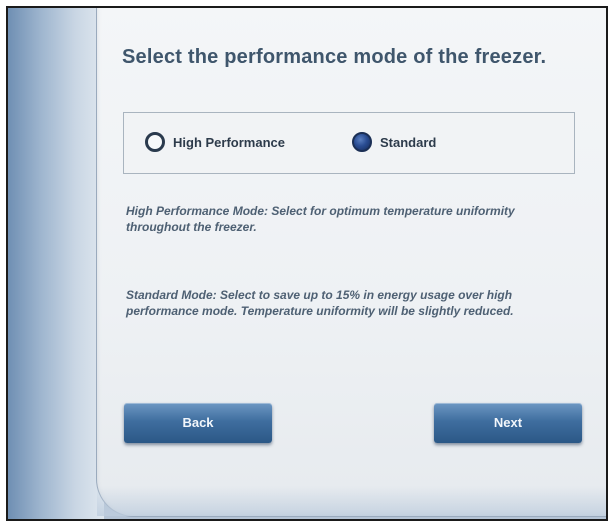 The width and height of the screenshot is (614, 527). What do you see at coordinates (362, 142) in the screenshot?
I see `radio-selected-icon` at bounding box center [362, 142].